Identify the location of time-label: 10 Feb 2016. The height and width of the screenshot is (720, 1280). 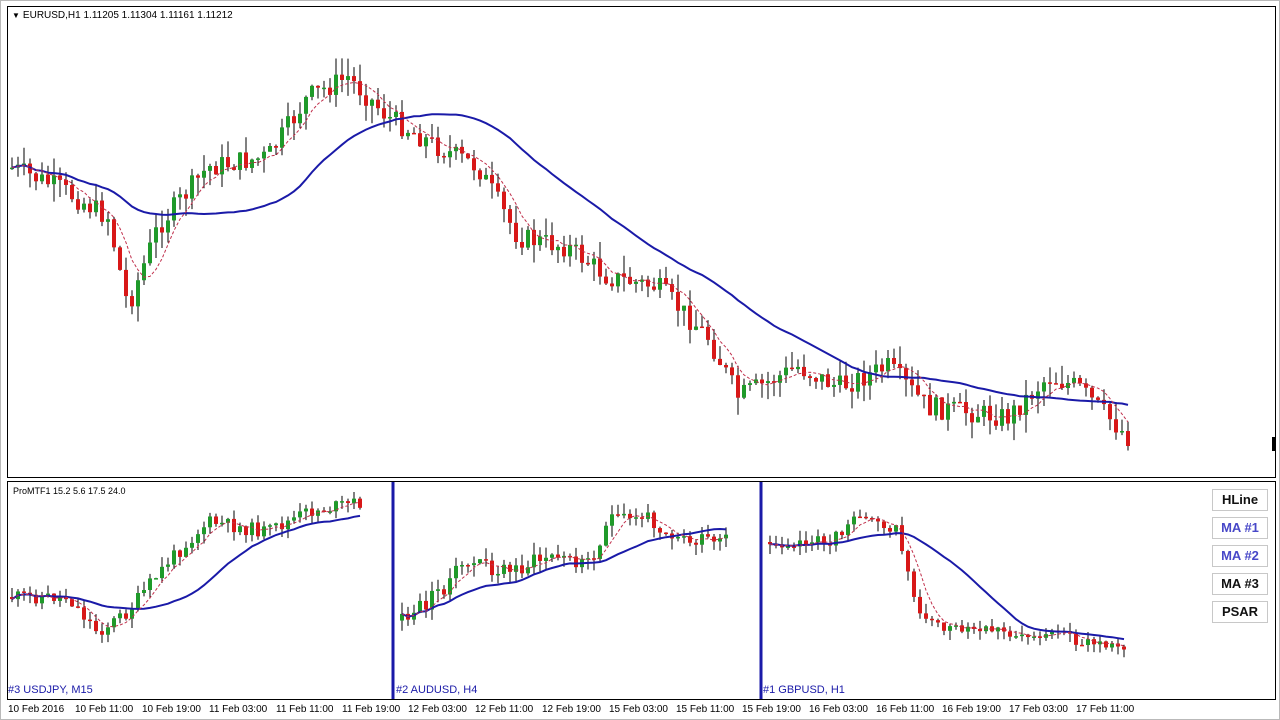
(36, 709).